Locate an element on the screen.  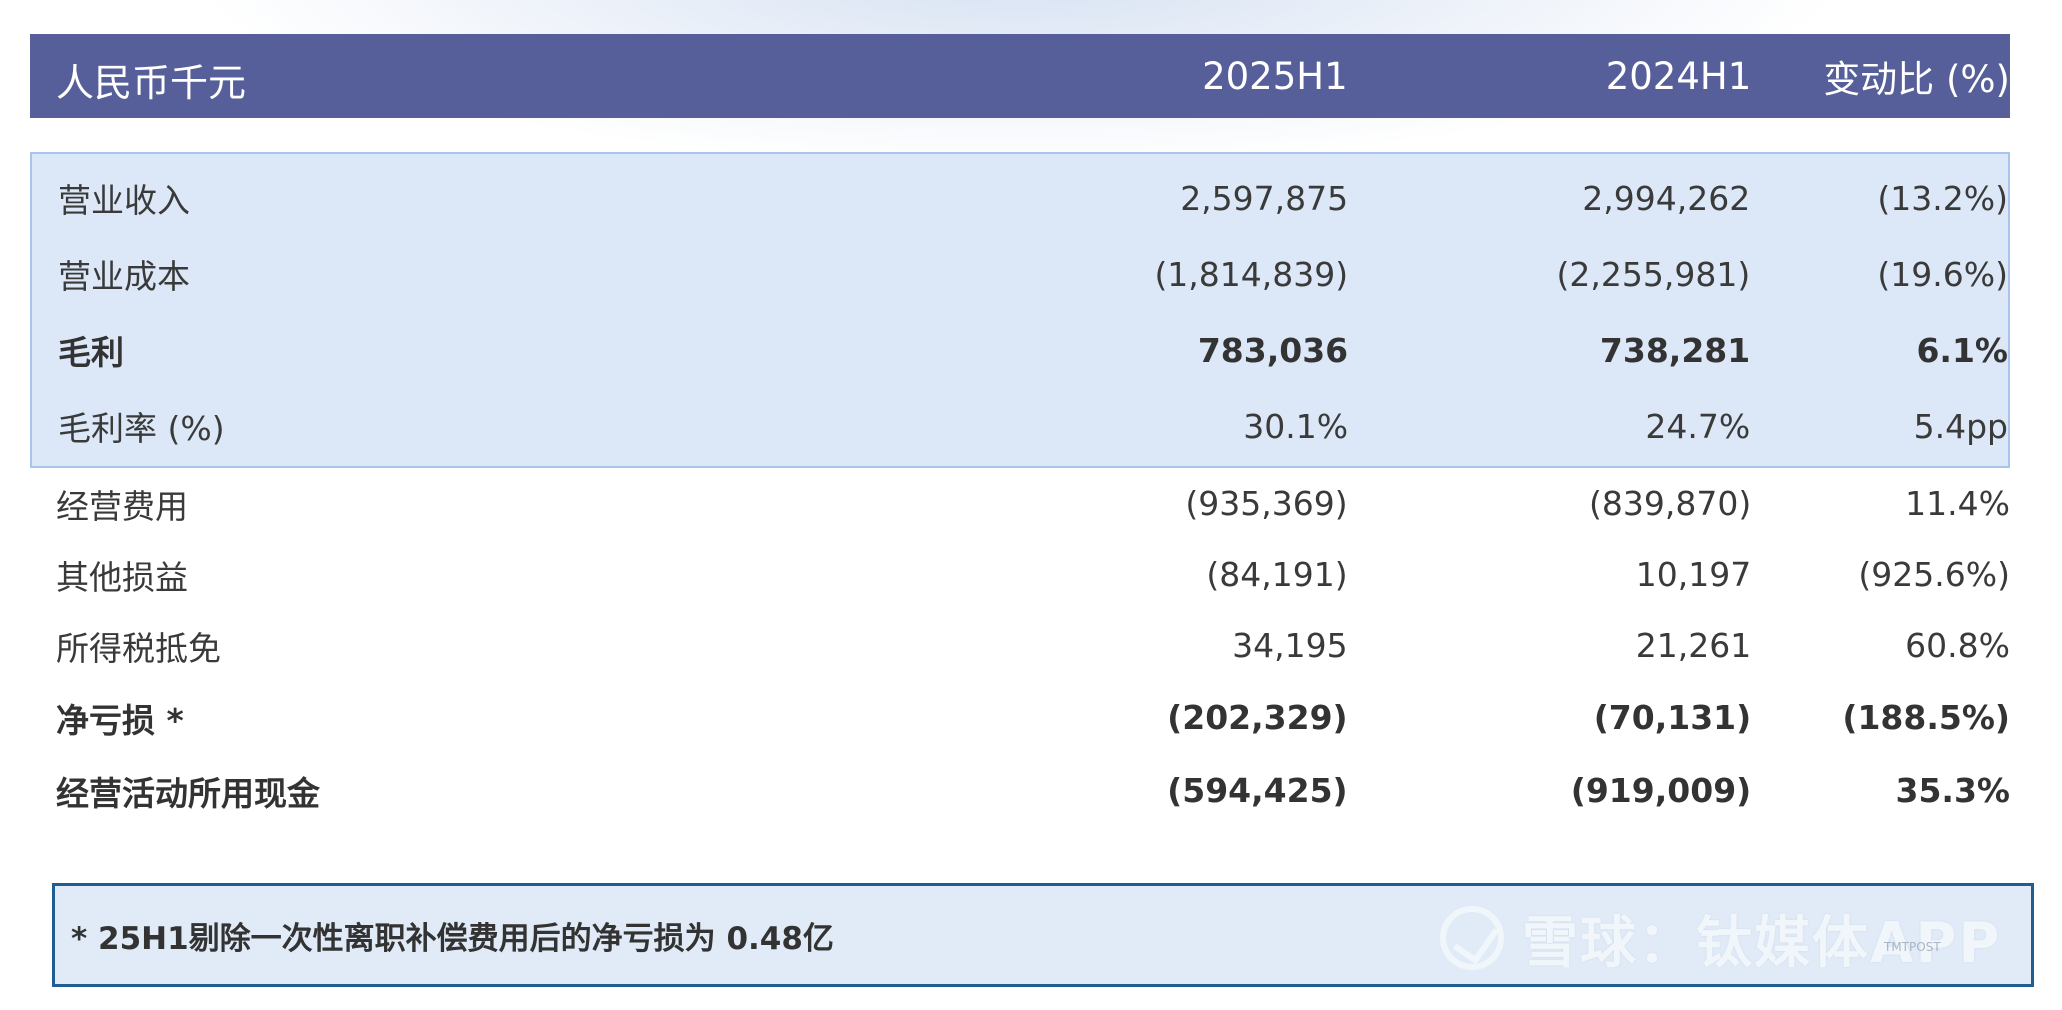
table-row: 经营活动所用现金 (594,425) (919,009) 35.3% is located at coordinates (1020, 790).